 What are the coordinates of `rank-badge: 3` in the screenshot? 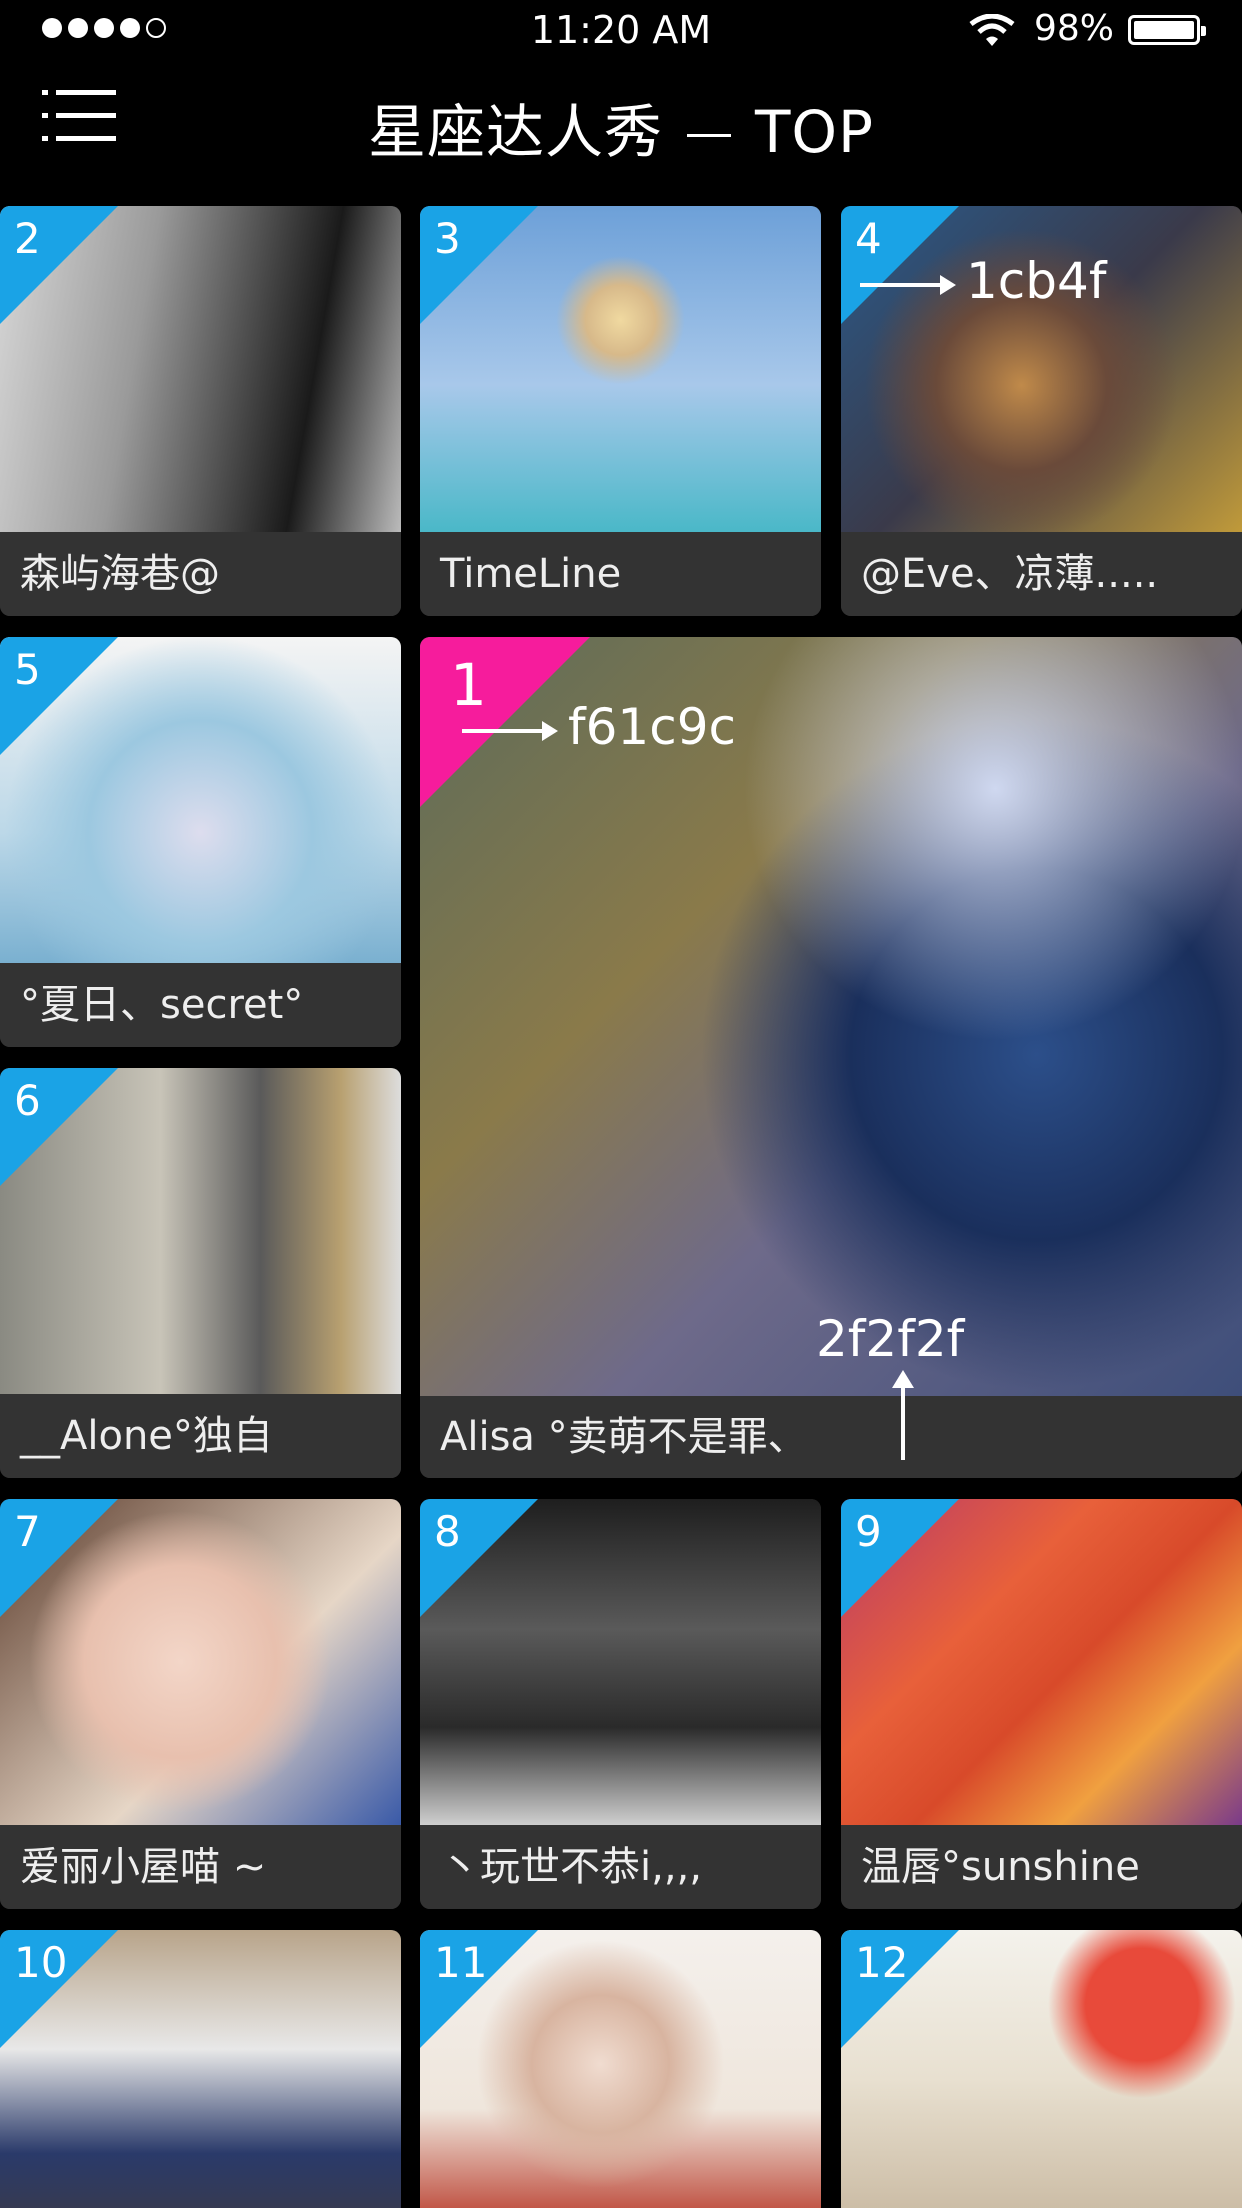 It's located at (480, 265).